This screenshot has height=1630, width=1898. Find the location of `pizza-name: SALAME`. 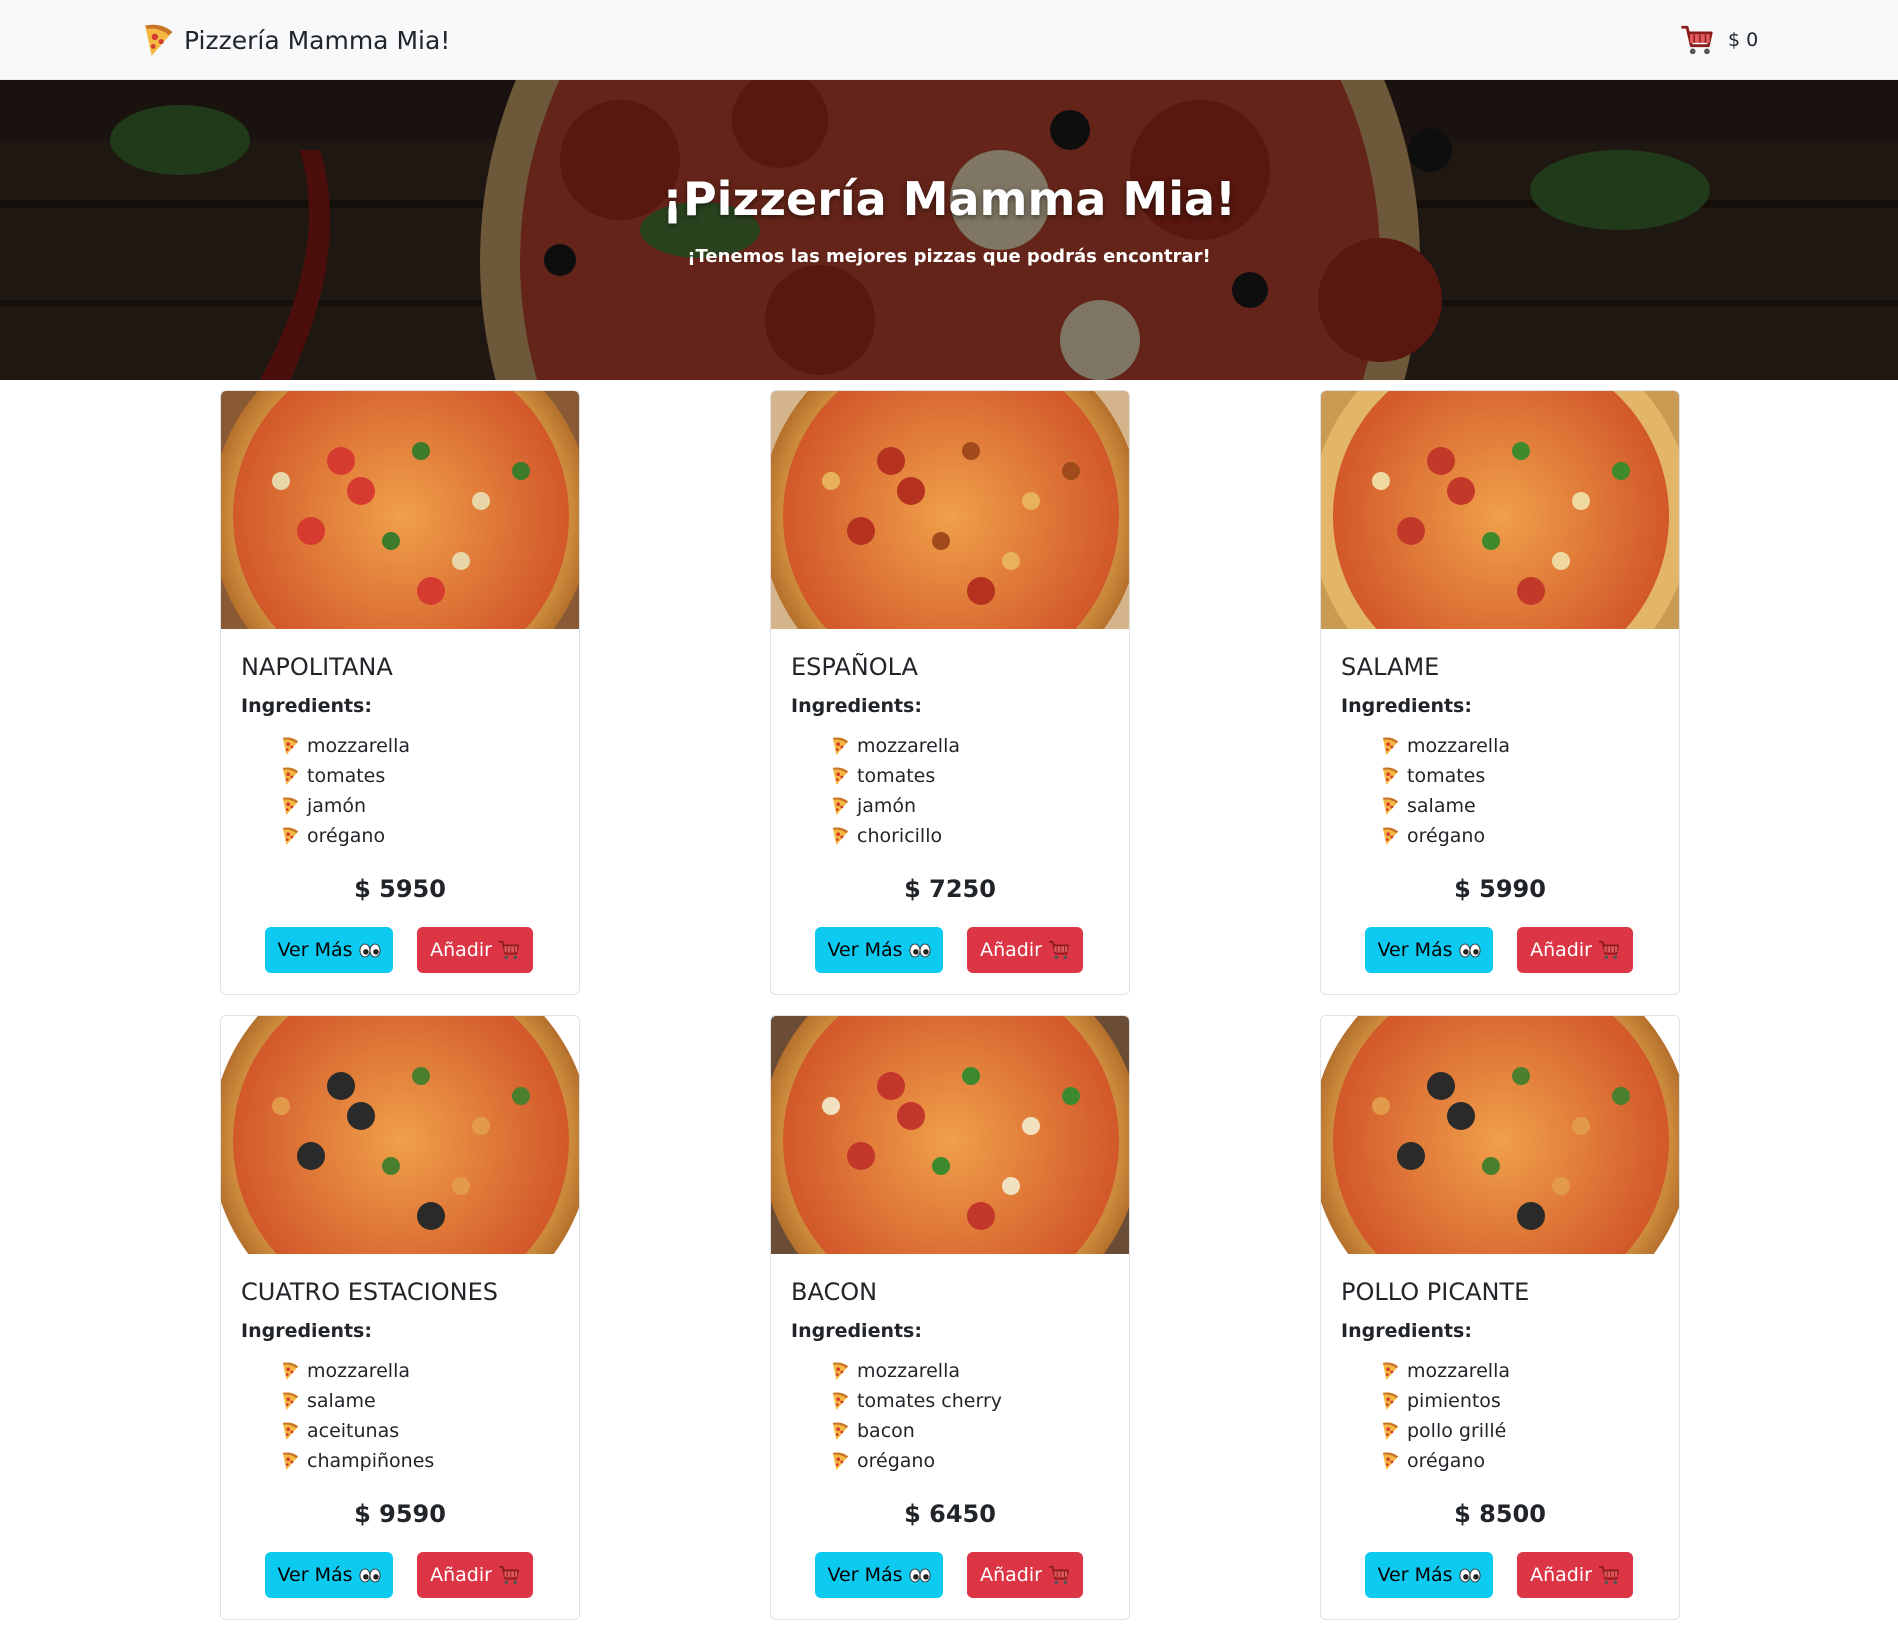

pizza-name: SALAME is located at coordinates (1390, 667).